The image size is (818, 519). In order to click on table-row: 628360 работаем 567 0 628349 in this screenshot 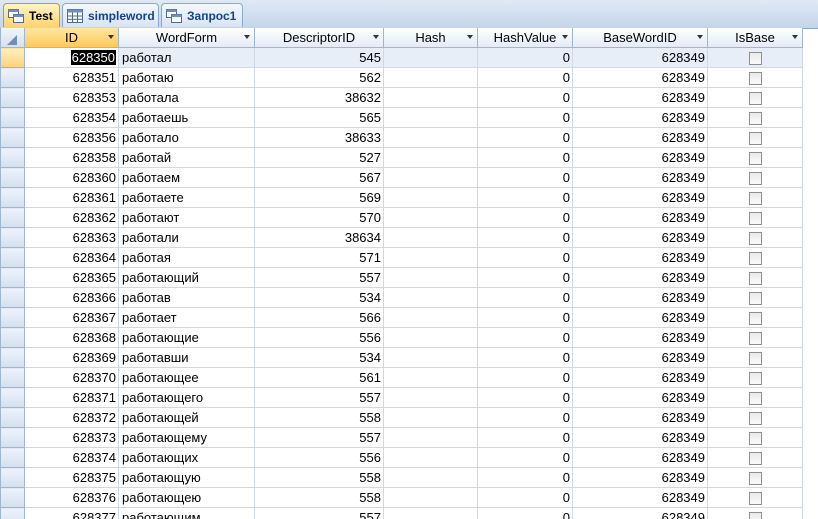, I will do `click(401, 177)`.